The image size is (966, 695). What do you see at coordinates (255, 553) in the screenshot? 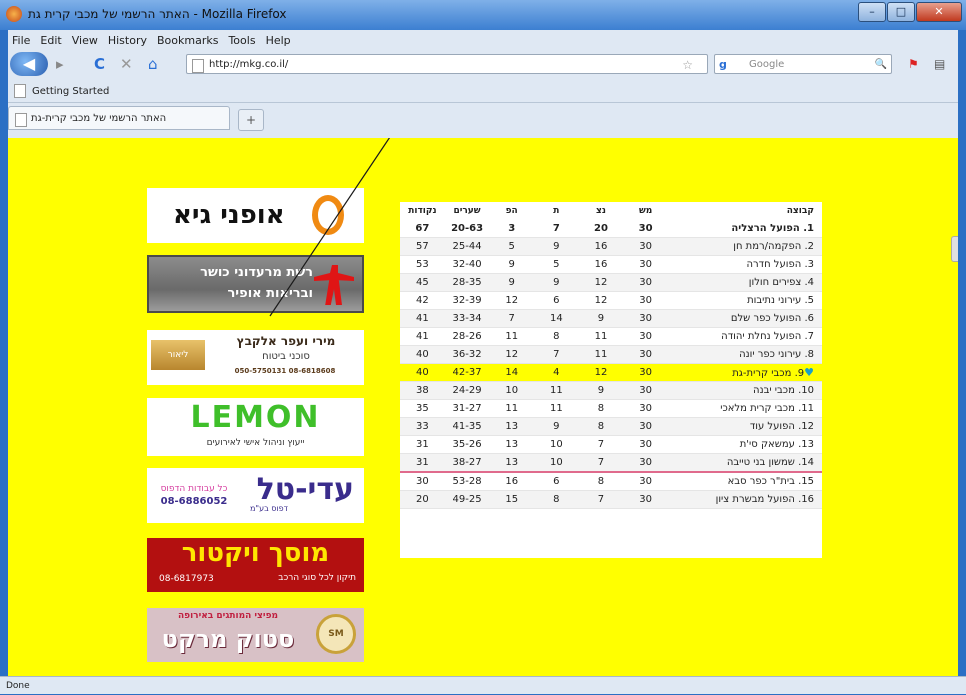
I see `ad-victor-title: מוסך ויקטור` at bounding box center [255, 553].